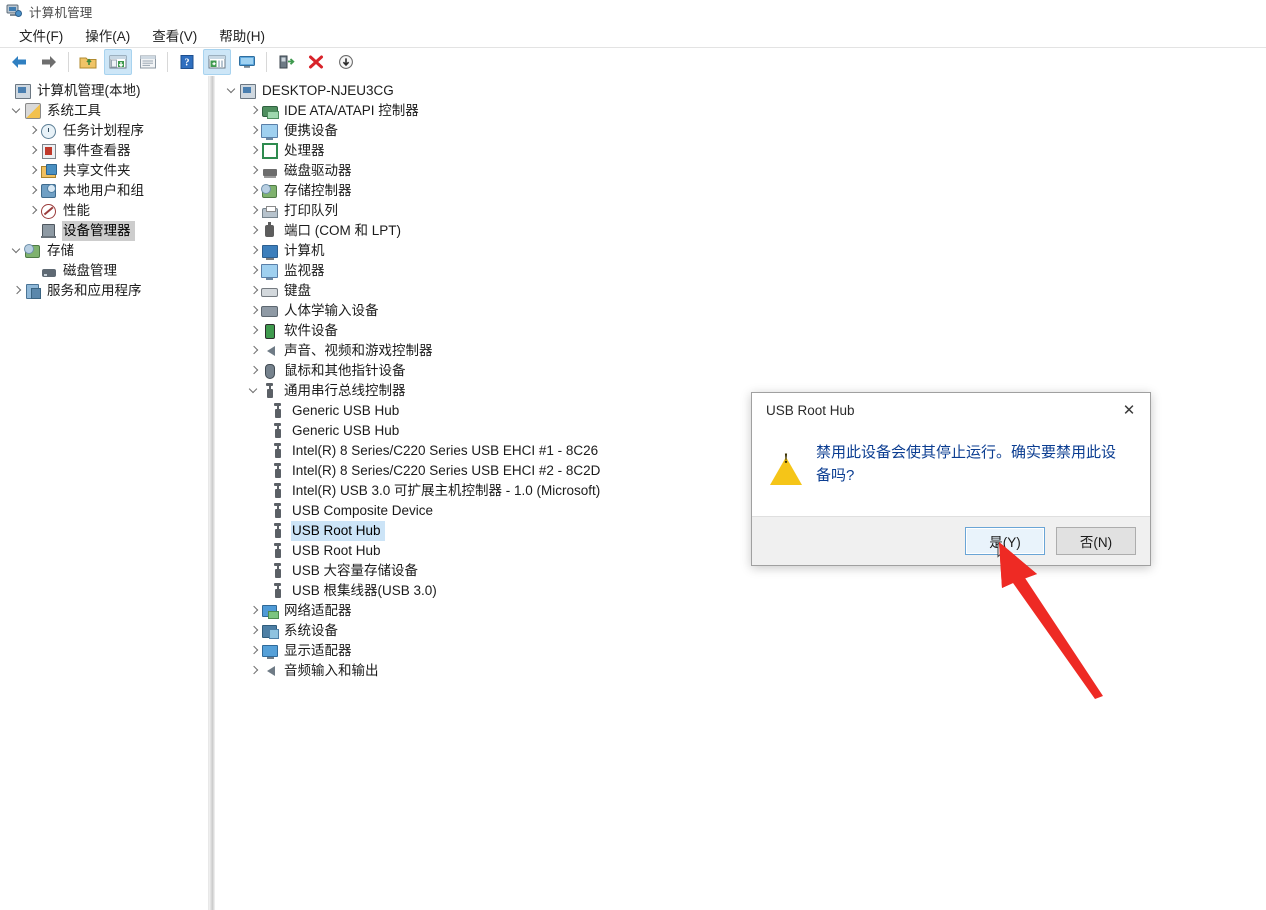 This screenshot has height=910, width=1266. I want to click on device-node-label: USB Root Hub, so click(336, 550).